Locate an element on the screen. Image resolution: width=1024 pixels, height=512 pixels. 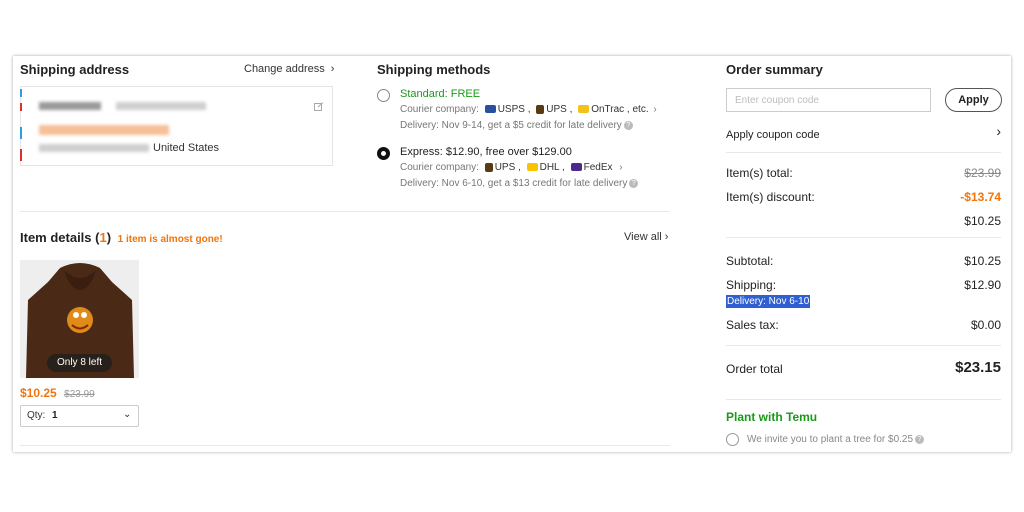
express-courier-line: Courier company: UPS , DHL , FedEx › is located at coordinates (511, 167).